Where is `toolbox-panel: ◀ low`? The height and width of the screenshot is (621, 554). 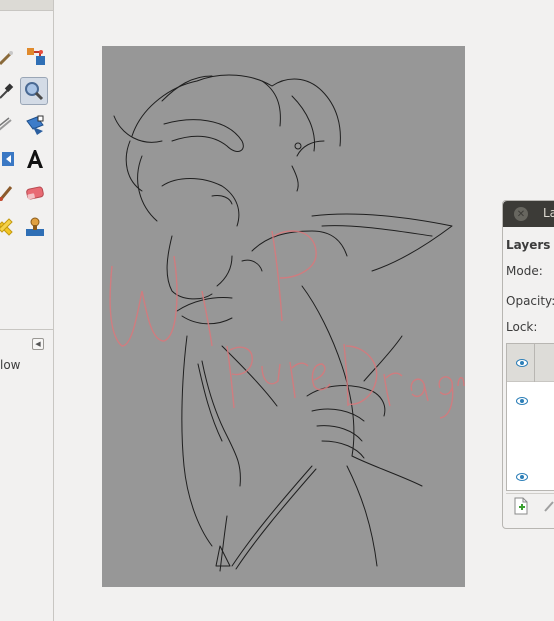
toolbox-panel: ◀ low is located at coordinates (27, 310).